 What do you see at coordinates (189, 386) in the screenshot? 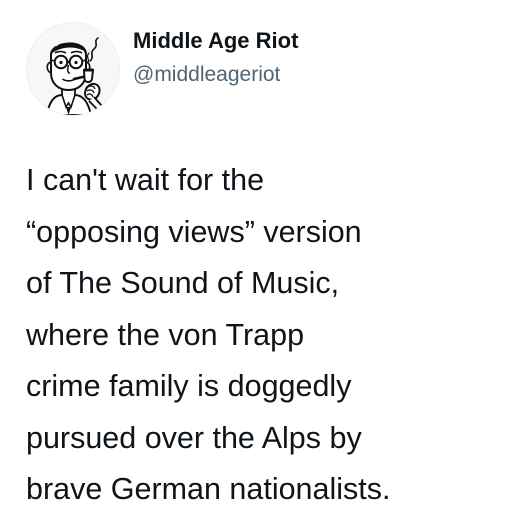
I see `tweet-text-line: crime family is doggedly` at bounding box center [189, 386].